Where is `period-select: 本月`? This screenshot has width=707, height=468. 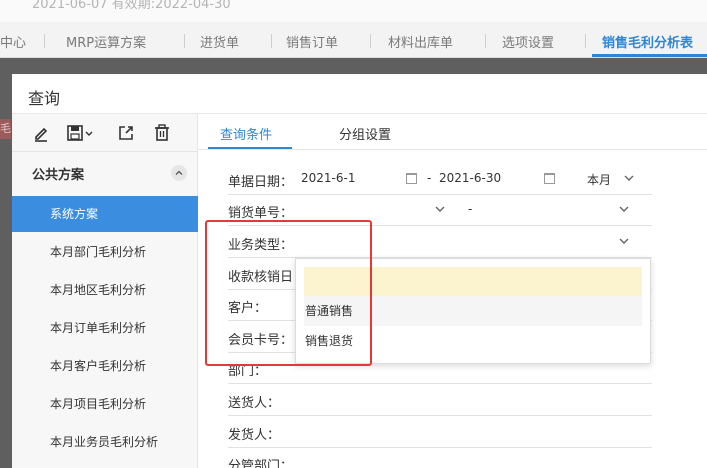
period-select: 本月 is located at coordinates (599, 179).